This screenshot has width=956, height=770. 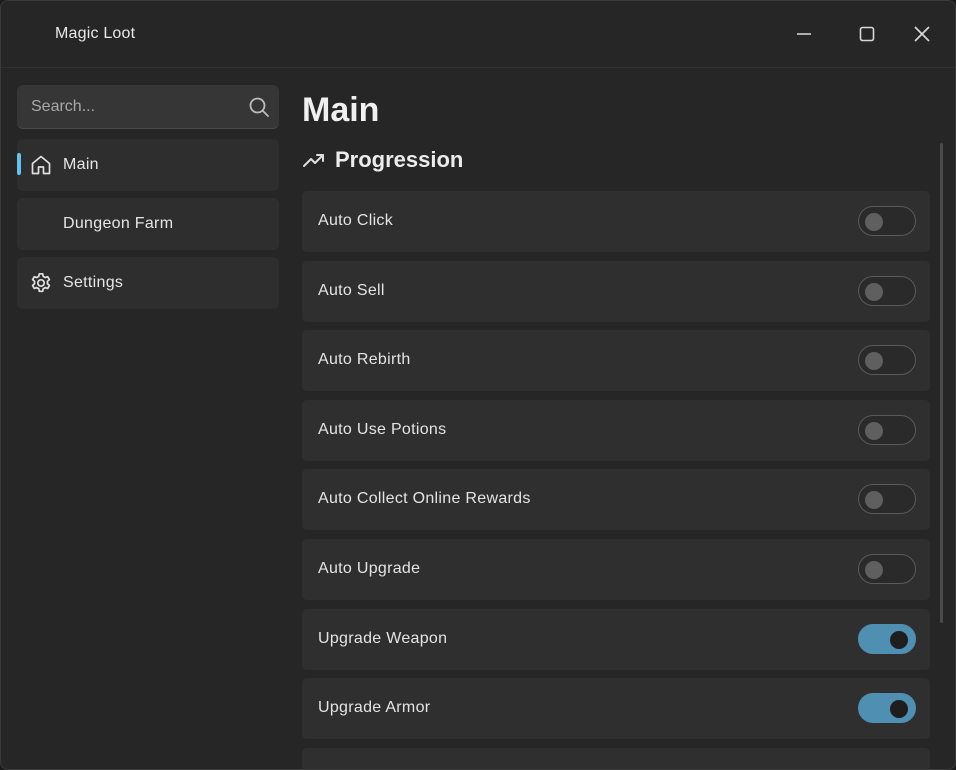 I want to click on toggle-row-auto-use-potions: Auto Use Potions, so click(x=616, y=430).